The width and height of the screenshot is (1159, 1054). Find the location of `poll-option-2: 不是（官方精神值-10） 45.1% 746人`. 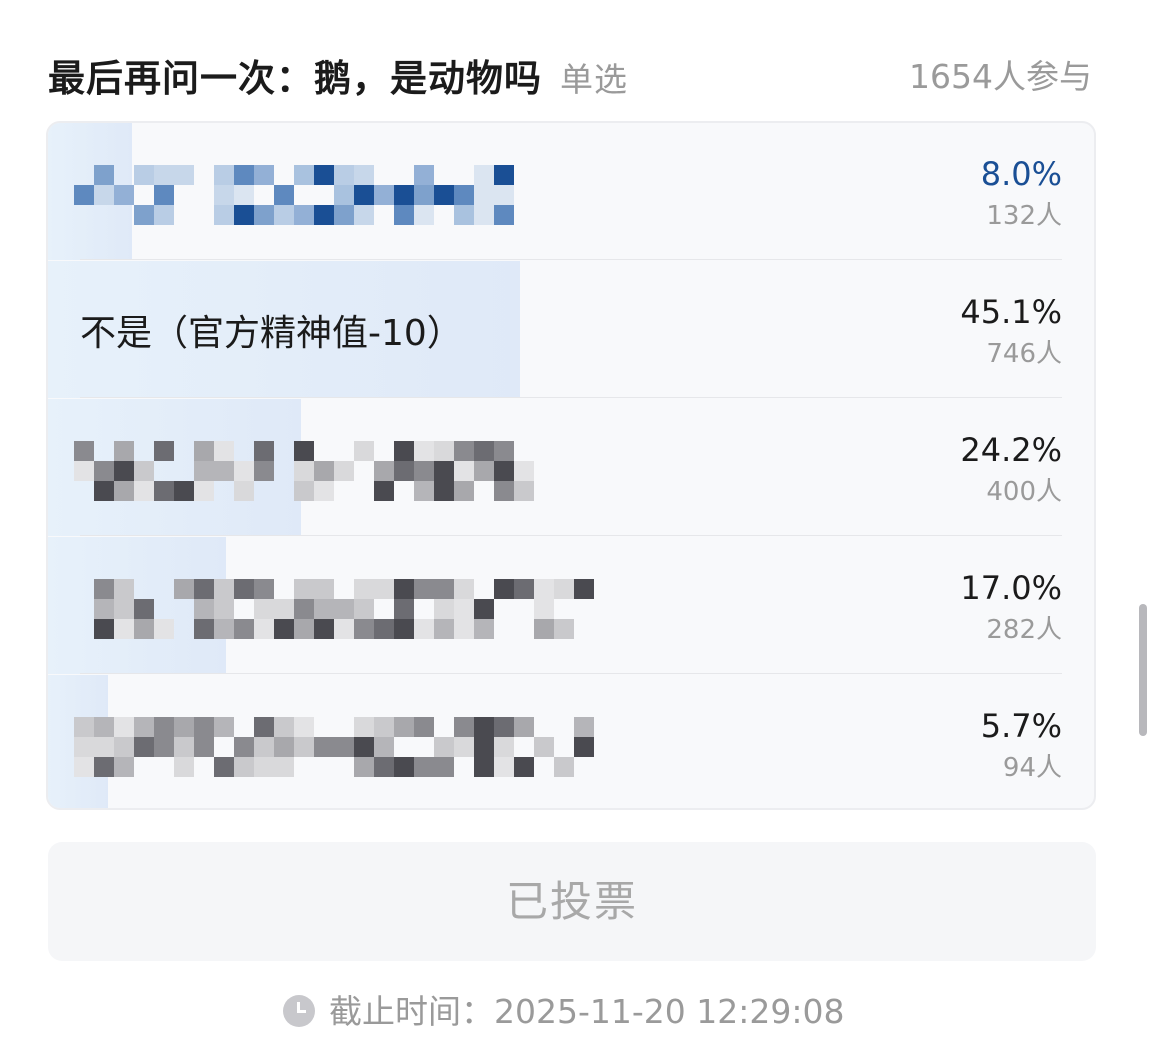

poll-option-2: 不是（官方精神值-10） 45.1% 746人 is located at coordinates (571, 329).